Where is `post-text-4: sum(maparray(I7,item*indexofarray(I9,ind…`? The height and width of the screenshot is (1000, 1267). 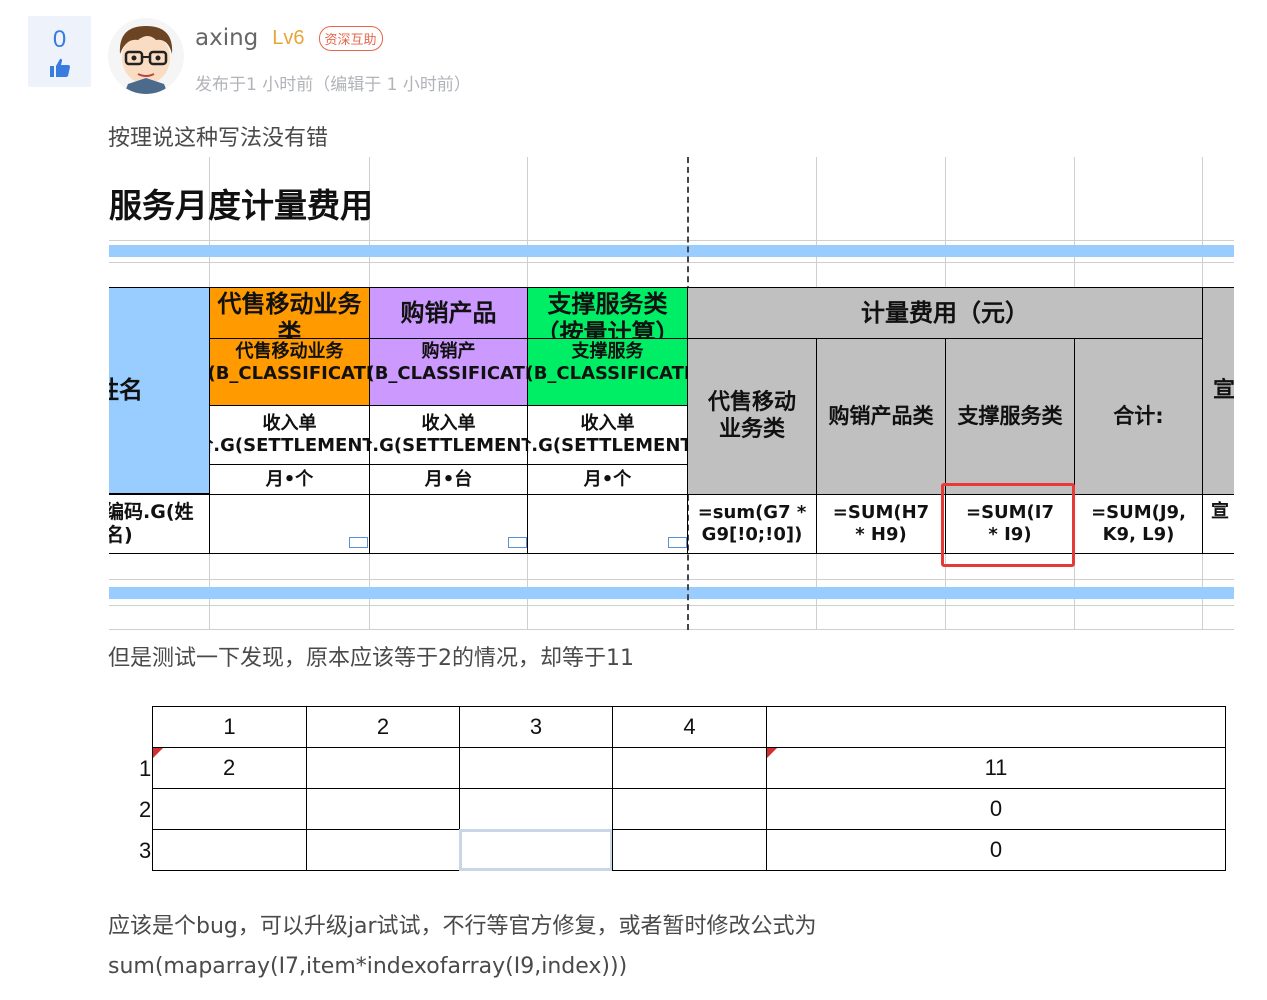
post-text-4: sum(maparray(I7,item*indexofarray(I9,ind… is located at coordinates (368, 966).